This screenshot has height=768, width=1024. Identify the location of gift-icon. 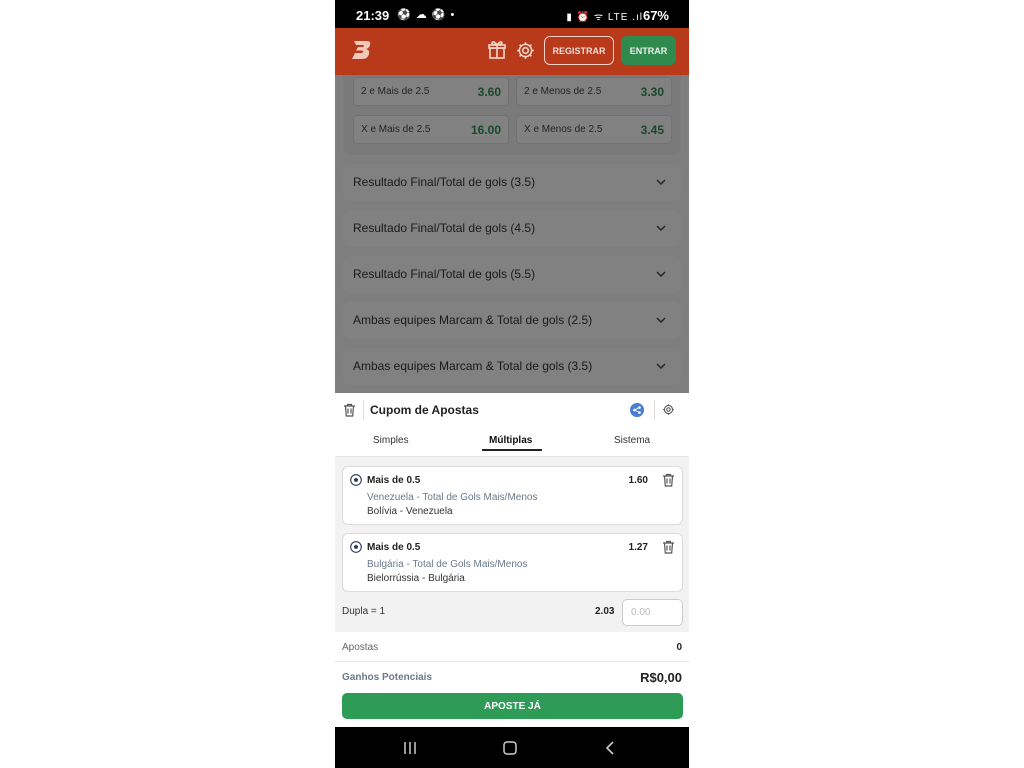
(497, 50).